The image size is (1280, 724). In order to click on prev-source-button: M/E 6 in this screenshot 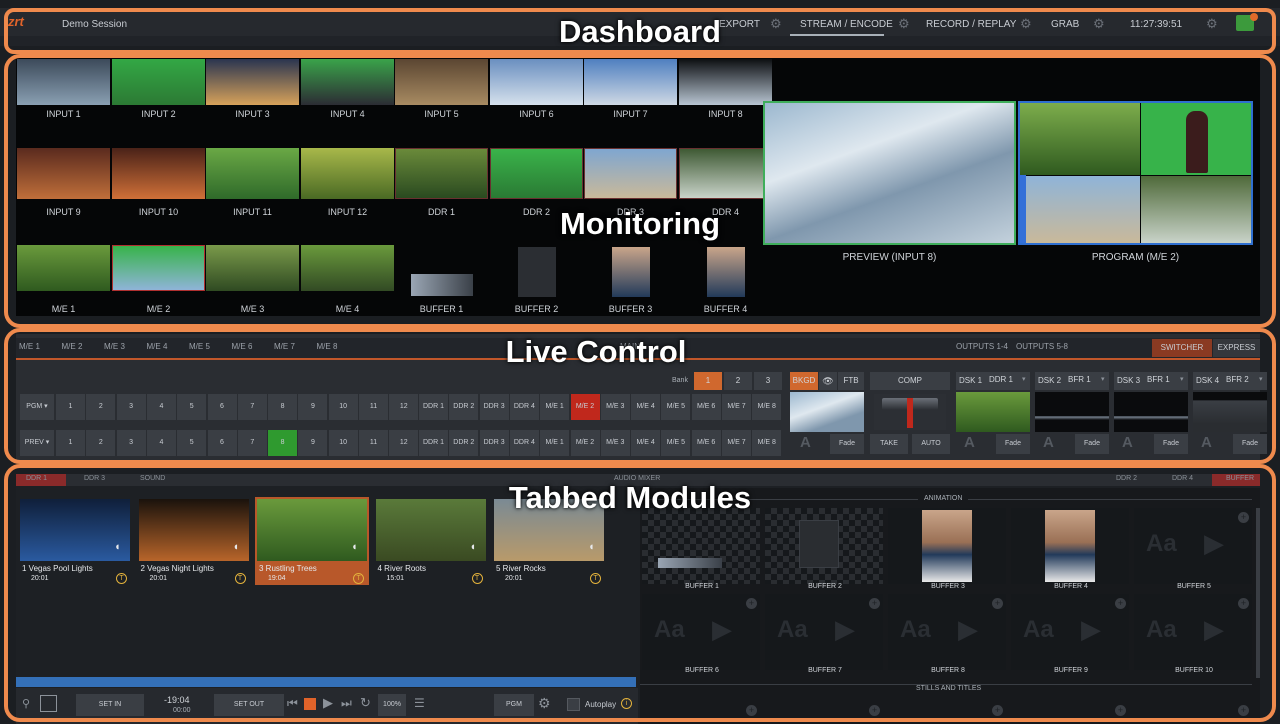, I will do `click(706, 443)`.